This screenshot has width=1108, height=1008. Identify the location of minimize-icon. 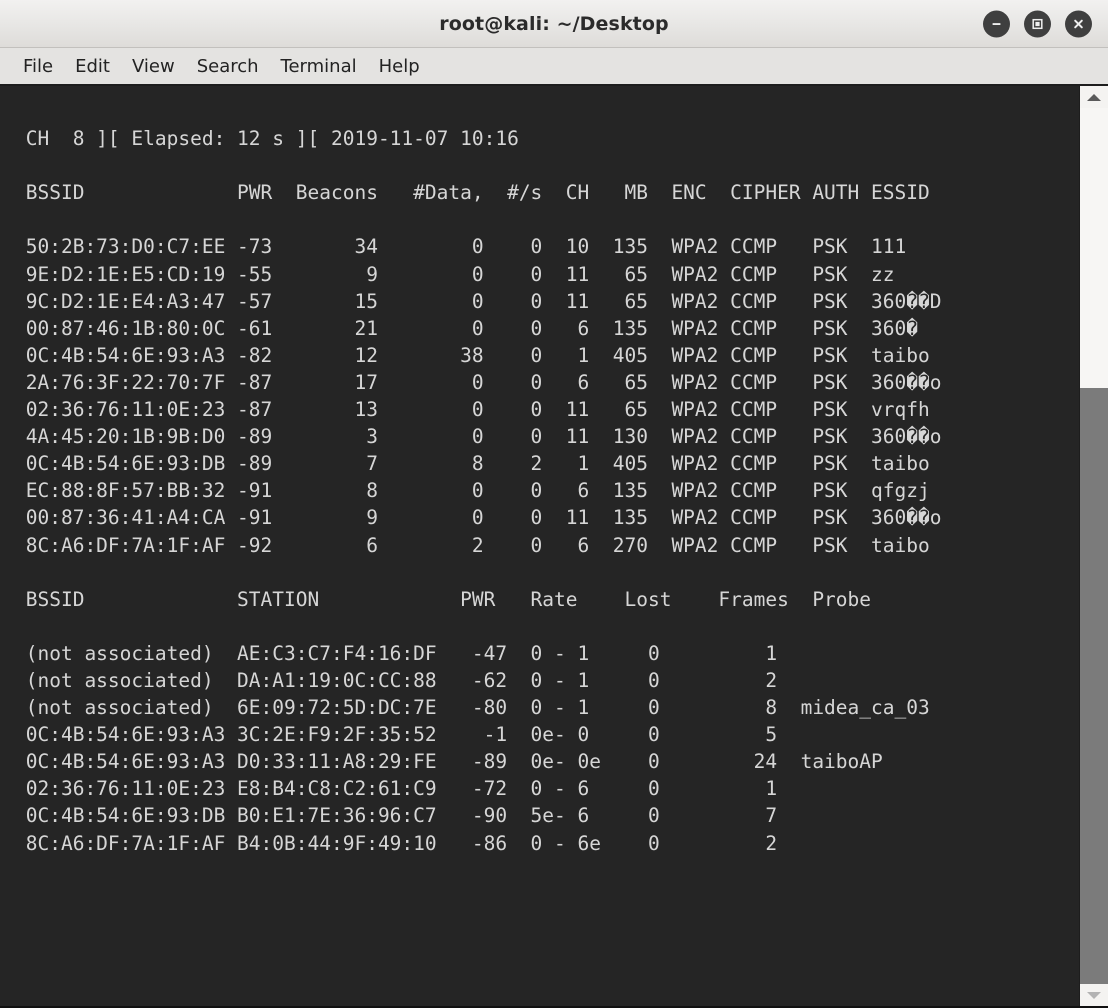
(996, 23).